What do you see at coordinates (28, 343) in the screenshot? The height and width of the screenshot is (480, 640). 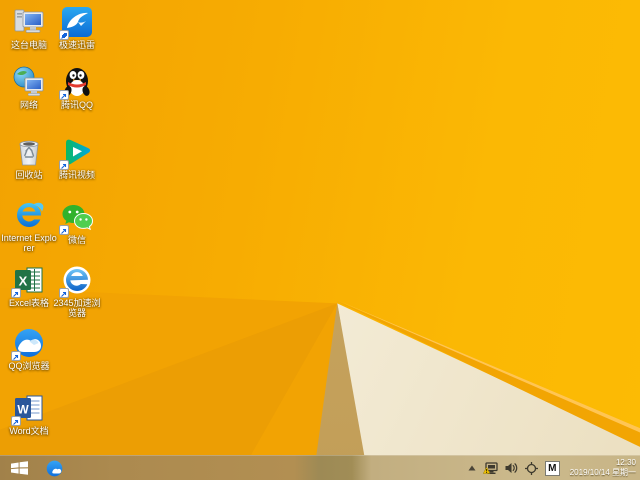 I see `qq-browser-icon` at bounding box center [28, 343].